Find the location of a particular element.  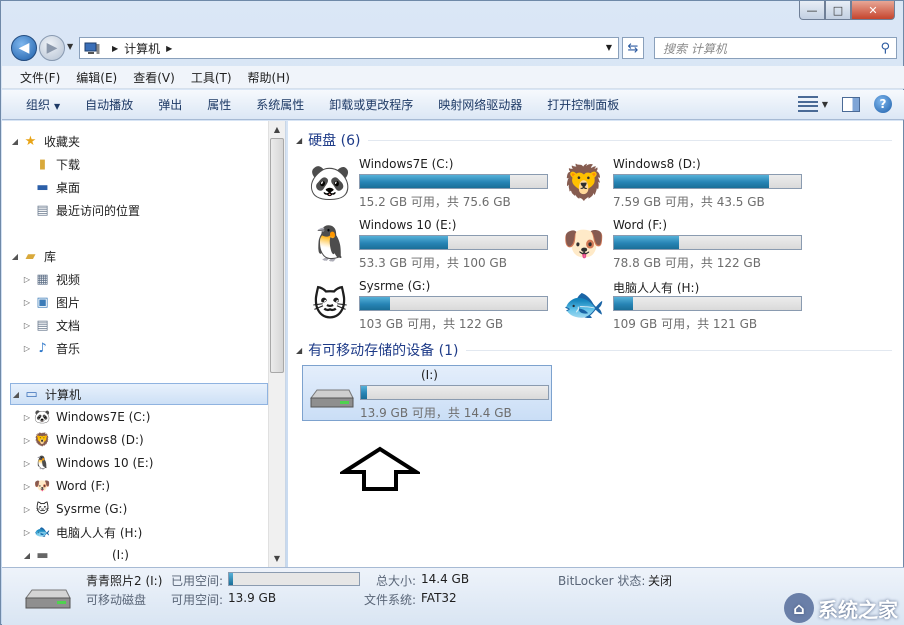

drive-tile: 🐼 Windows7E (C:) 15.2 GB 可用，共 75.6 GB is located at coordinates (427, 183).